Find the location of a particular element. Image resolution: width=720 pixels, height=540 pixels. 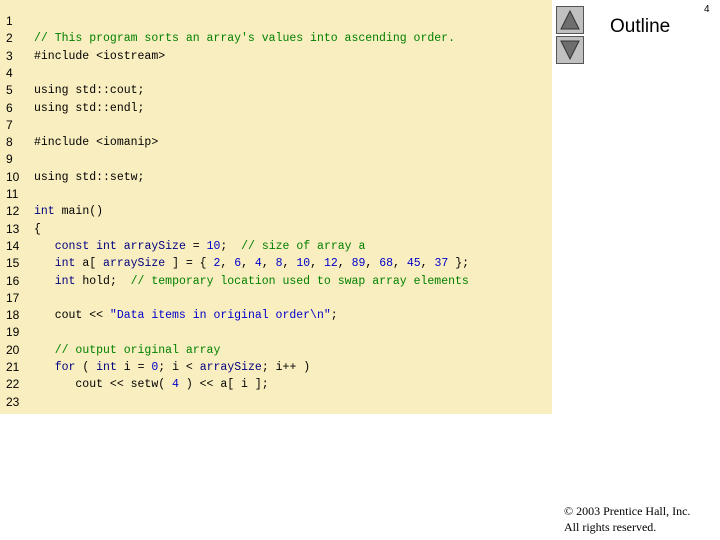

code-token: ; i < is located at coordinates (179, 367).